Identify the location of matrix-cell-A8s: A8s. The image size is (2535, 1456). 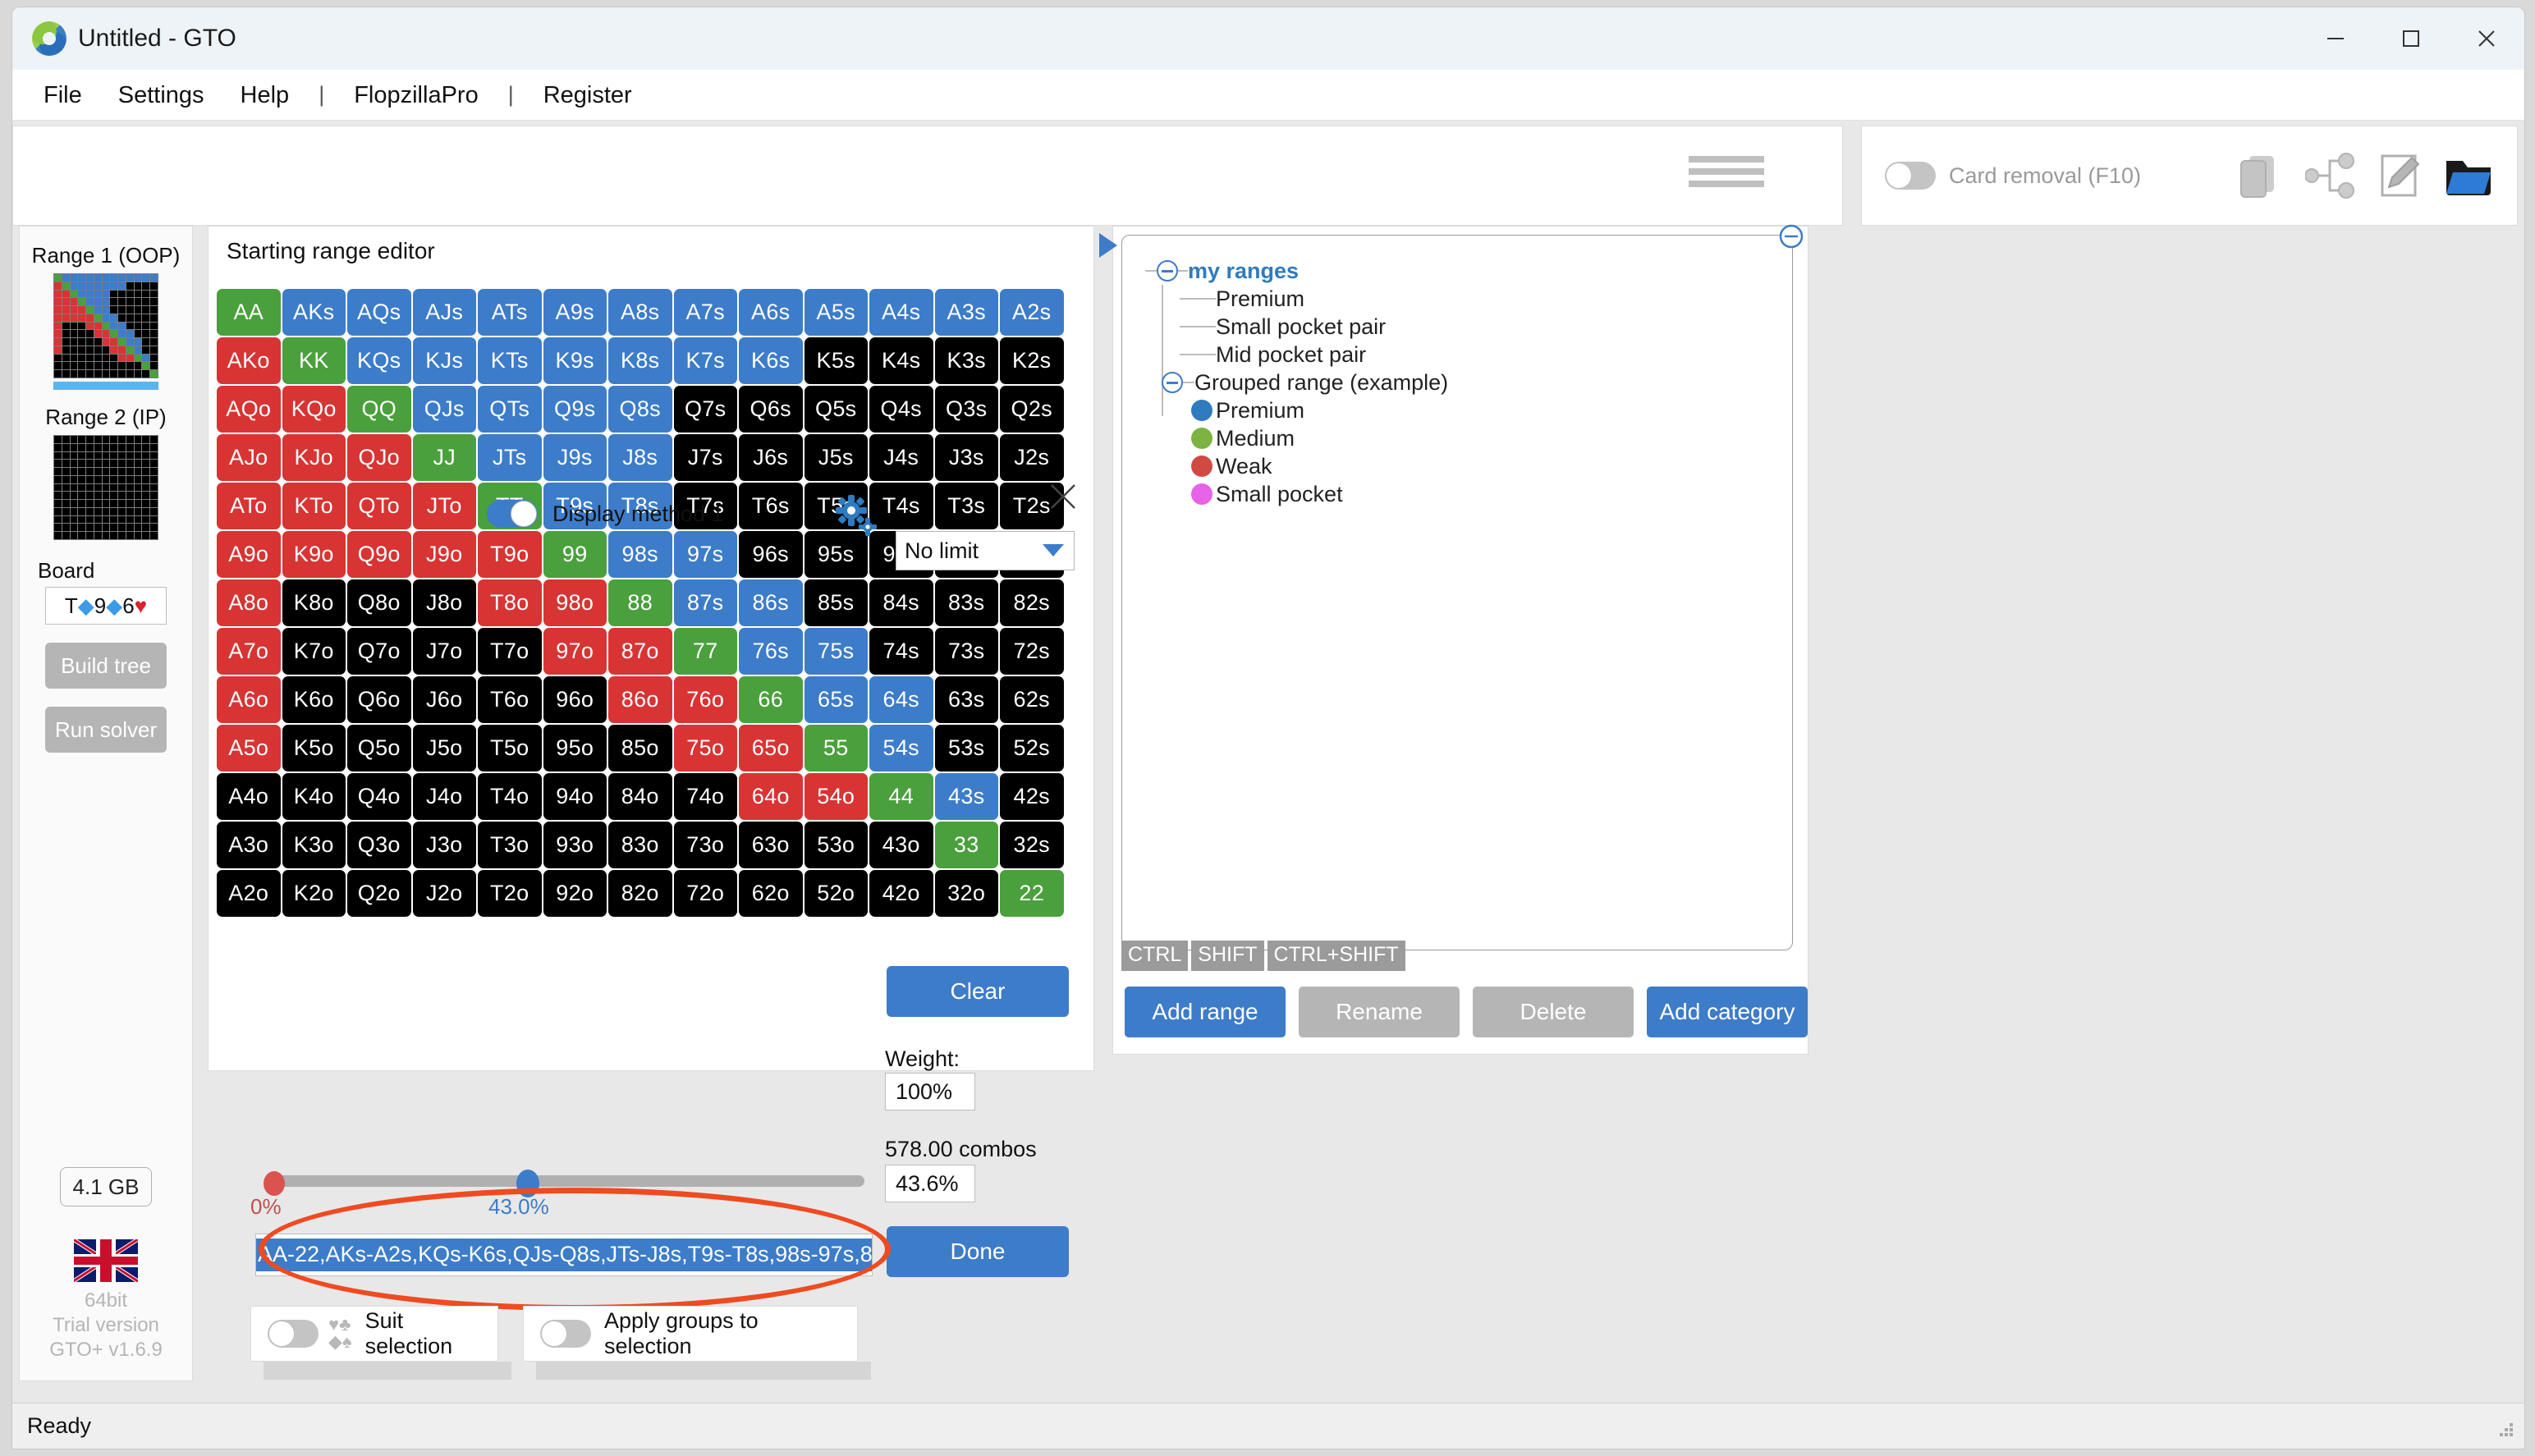
(640, 312).